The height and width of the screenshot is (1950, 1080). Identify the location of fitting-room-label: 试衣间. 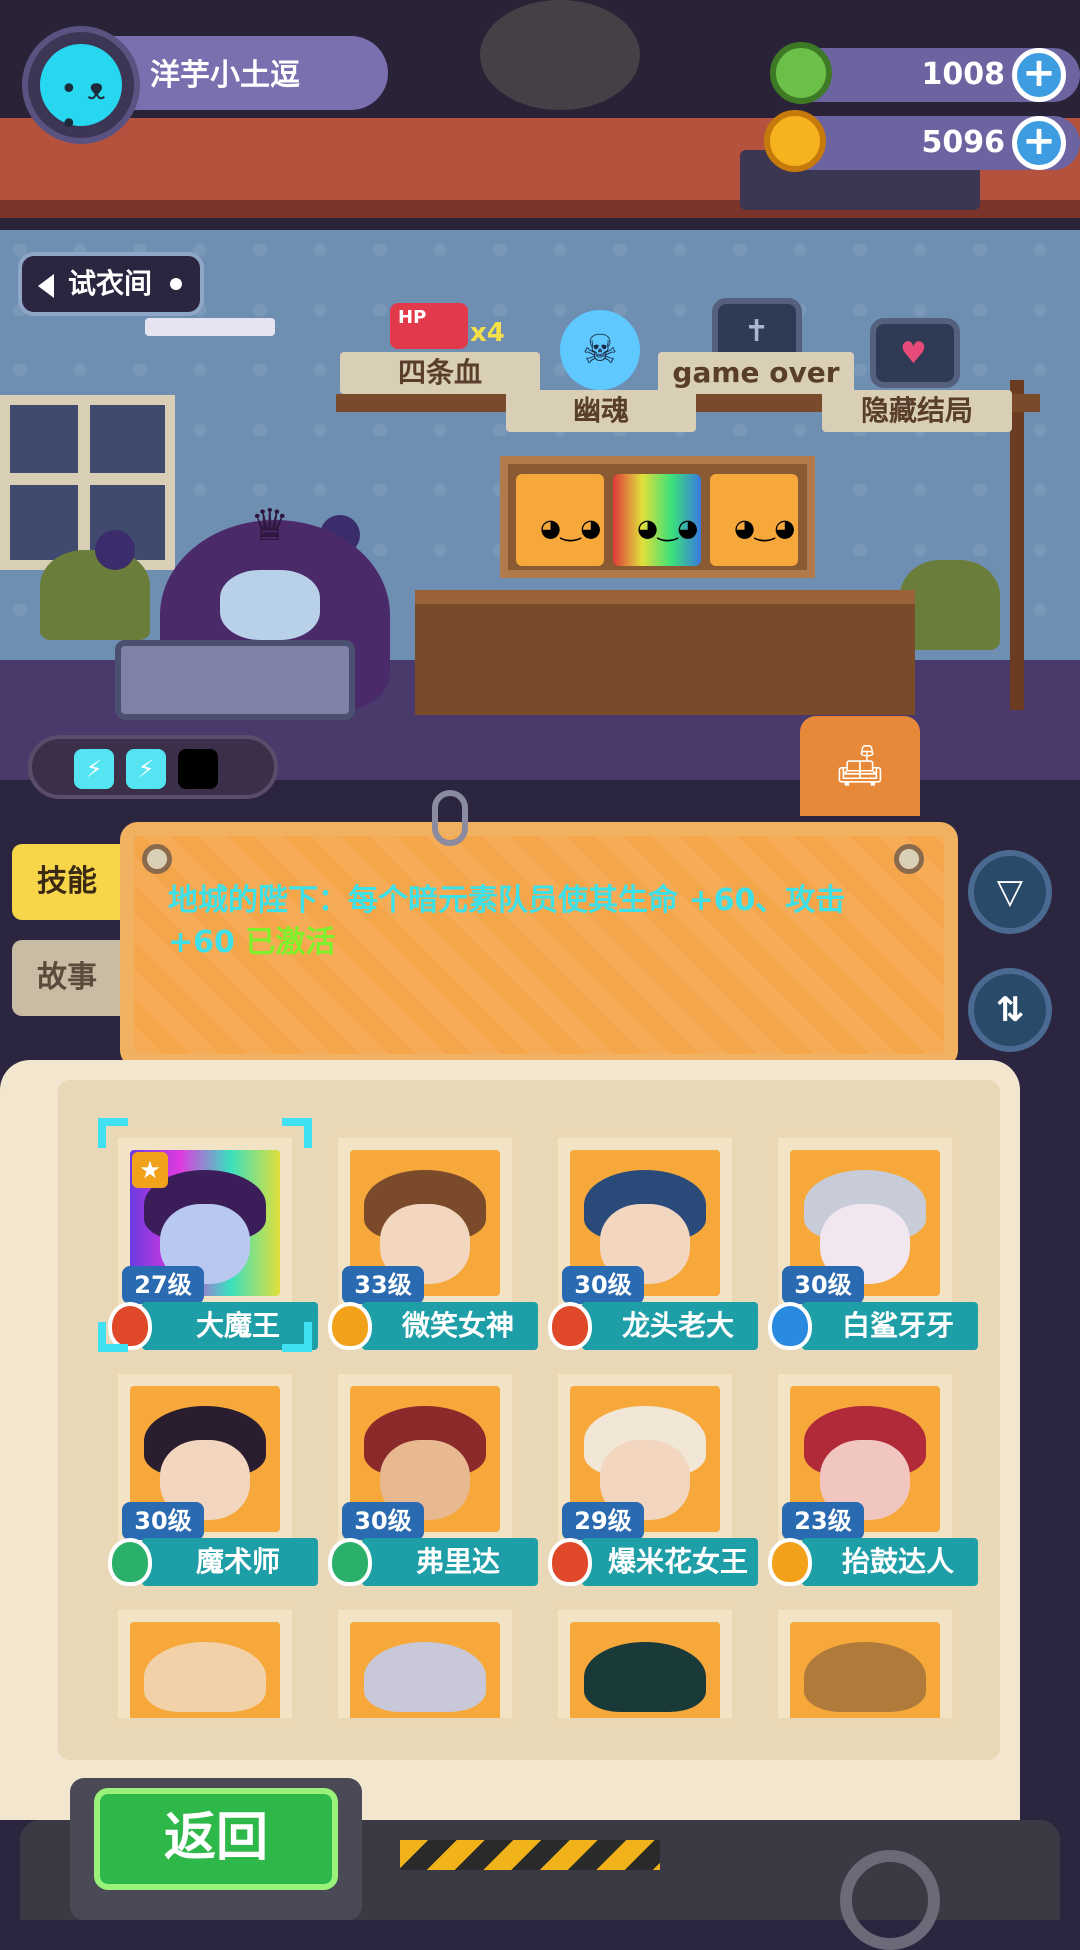
(110, 283).